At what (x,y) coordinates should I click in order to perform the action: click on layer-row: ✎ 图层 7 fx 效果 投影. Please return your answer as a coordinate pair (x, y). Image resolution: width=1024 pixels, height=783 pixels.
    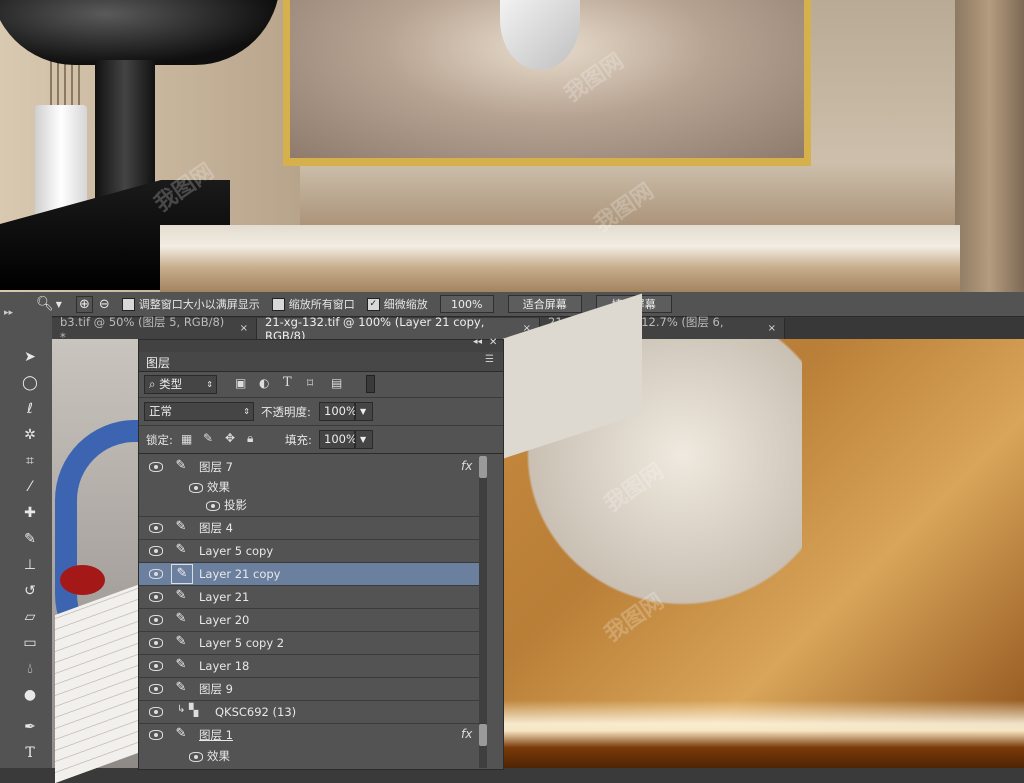
    Looking at the image, I should click on (313, 486).